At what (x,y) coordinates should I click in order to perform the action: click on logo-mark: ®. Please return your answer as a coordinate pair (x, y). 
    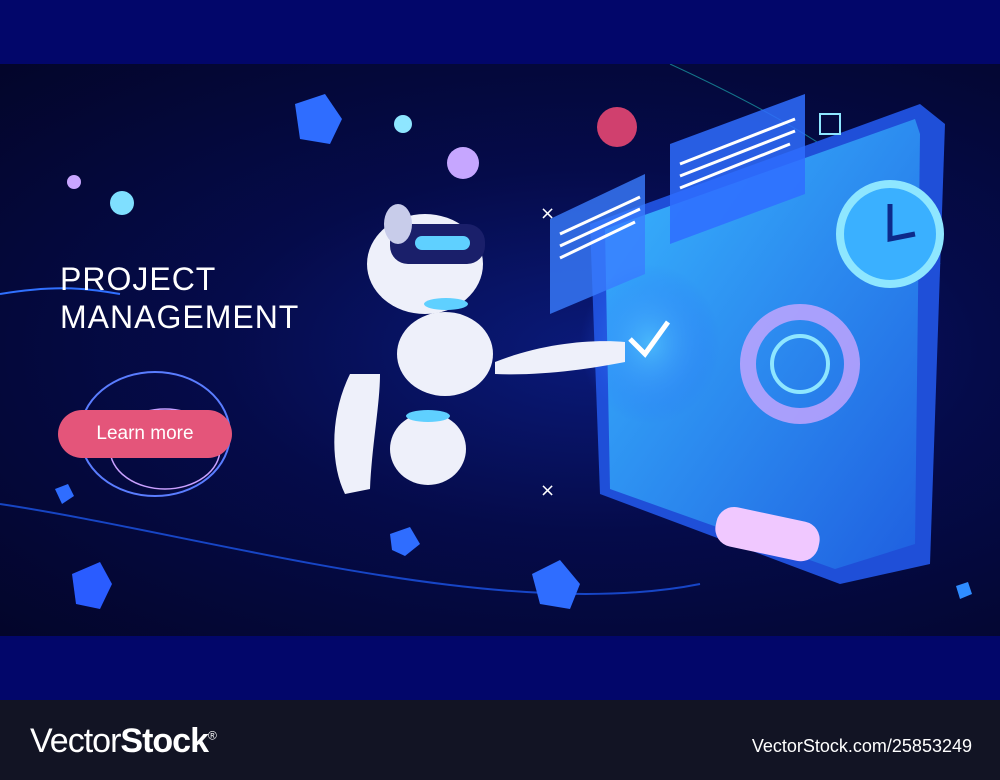
    Looking at the image, I should click on (212, 735).